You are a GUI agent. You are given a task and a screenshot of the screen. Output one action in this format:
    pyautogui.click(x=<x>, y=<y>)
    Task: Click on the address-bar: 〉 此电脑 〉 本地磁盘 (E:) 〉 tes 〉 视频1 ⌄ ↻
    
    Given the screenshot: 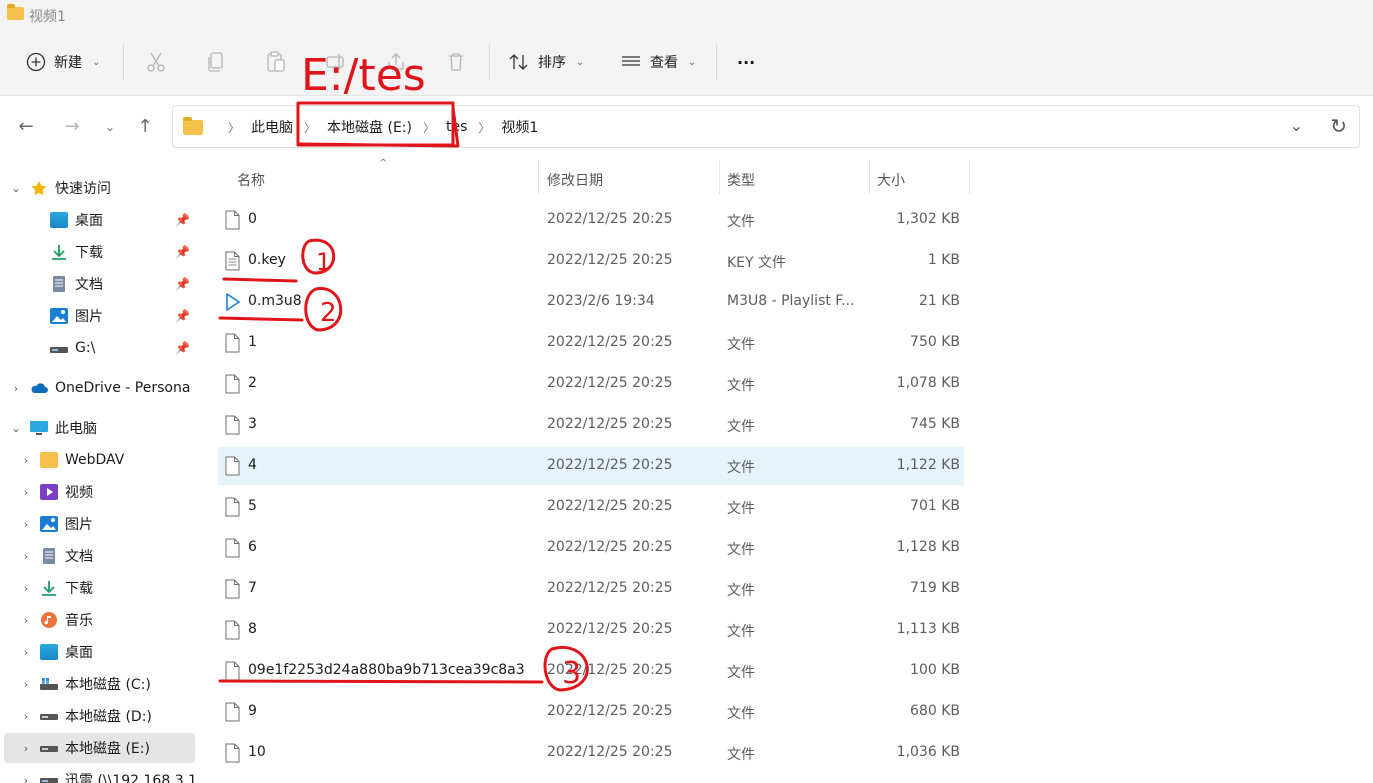 What is the action you would take?
    pyautogui.click(x=766, y=126)
    